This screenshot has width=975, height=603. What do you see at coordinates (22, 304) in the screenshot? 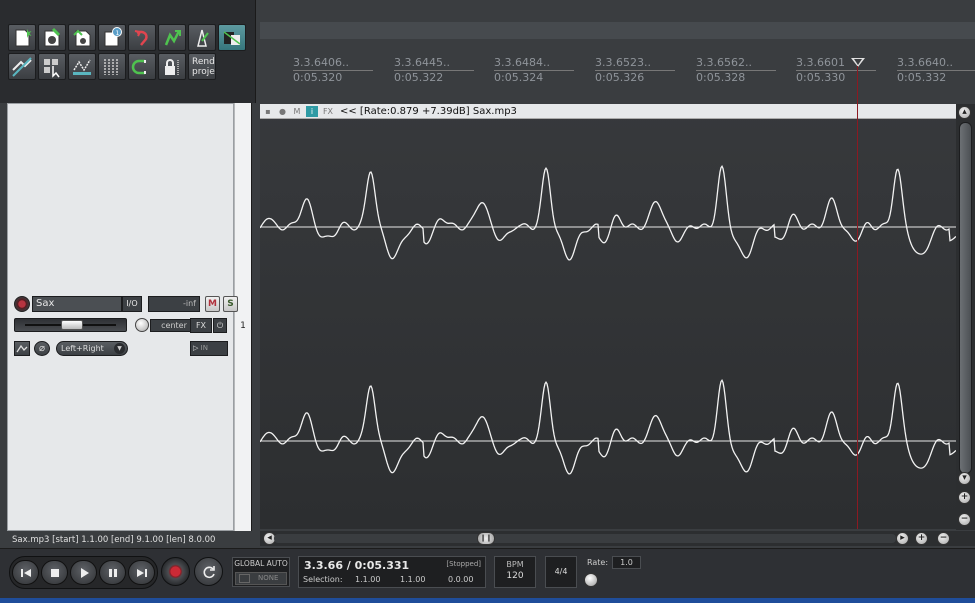
I see `record-arm-button` at bounding box center [22, 304].